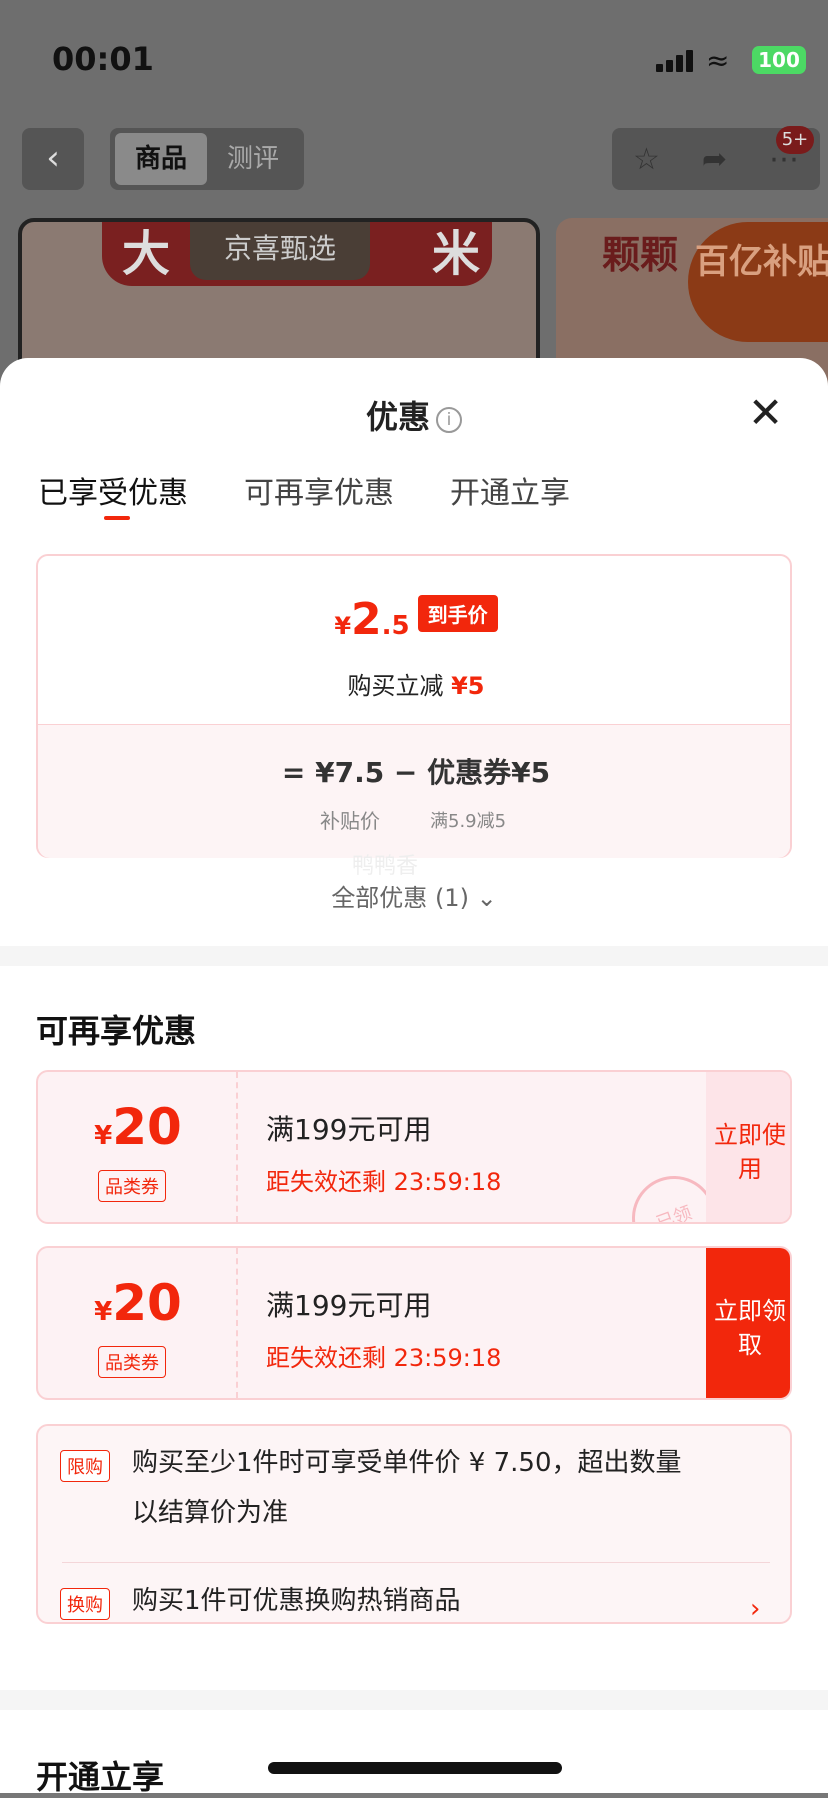 This screenshot has width=828, height=1798. Describe the element at coordinates (755, 1609) in the screenshot. I see `chevron-right-icon: ›` at that location.